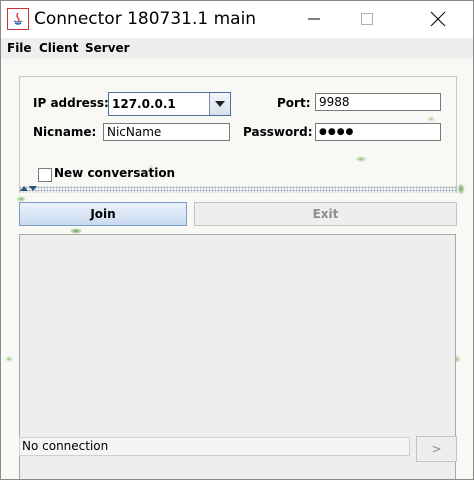  I want to click on maximize-button, so click(367, 19).